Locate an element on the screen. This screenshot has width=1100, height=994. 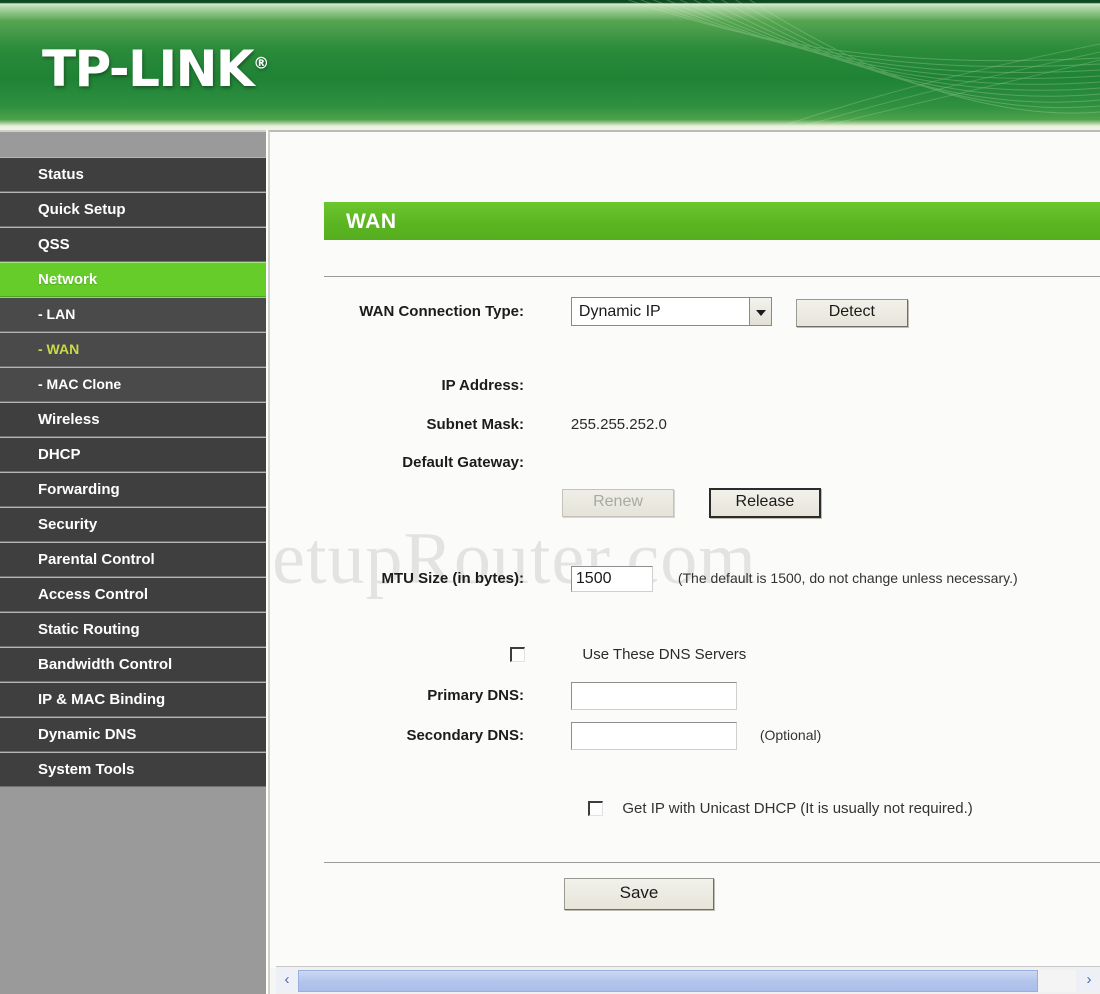
wan-connection-type-row: WAN Connection Type: Dynamic IP Detect is located at coordinates (616, 312).